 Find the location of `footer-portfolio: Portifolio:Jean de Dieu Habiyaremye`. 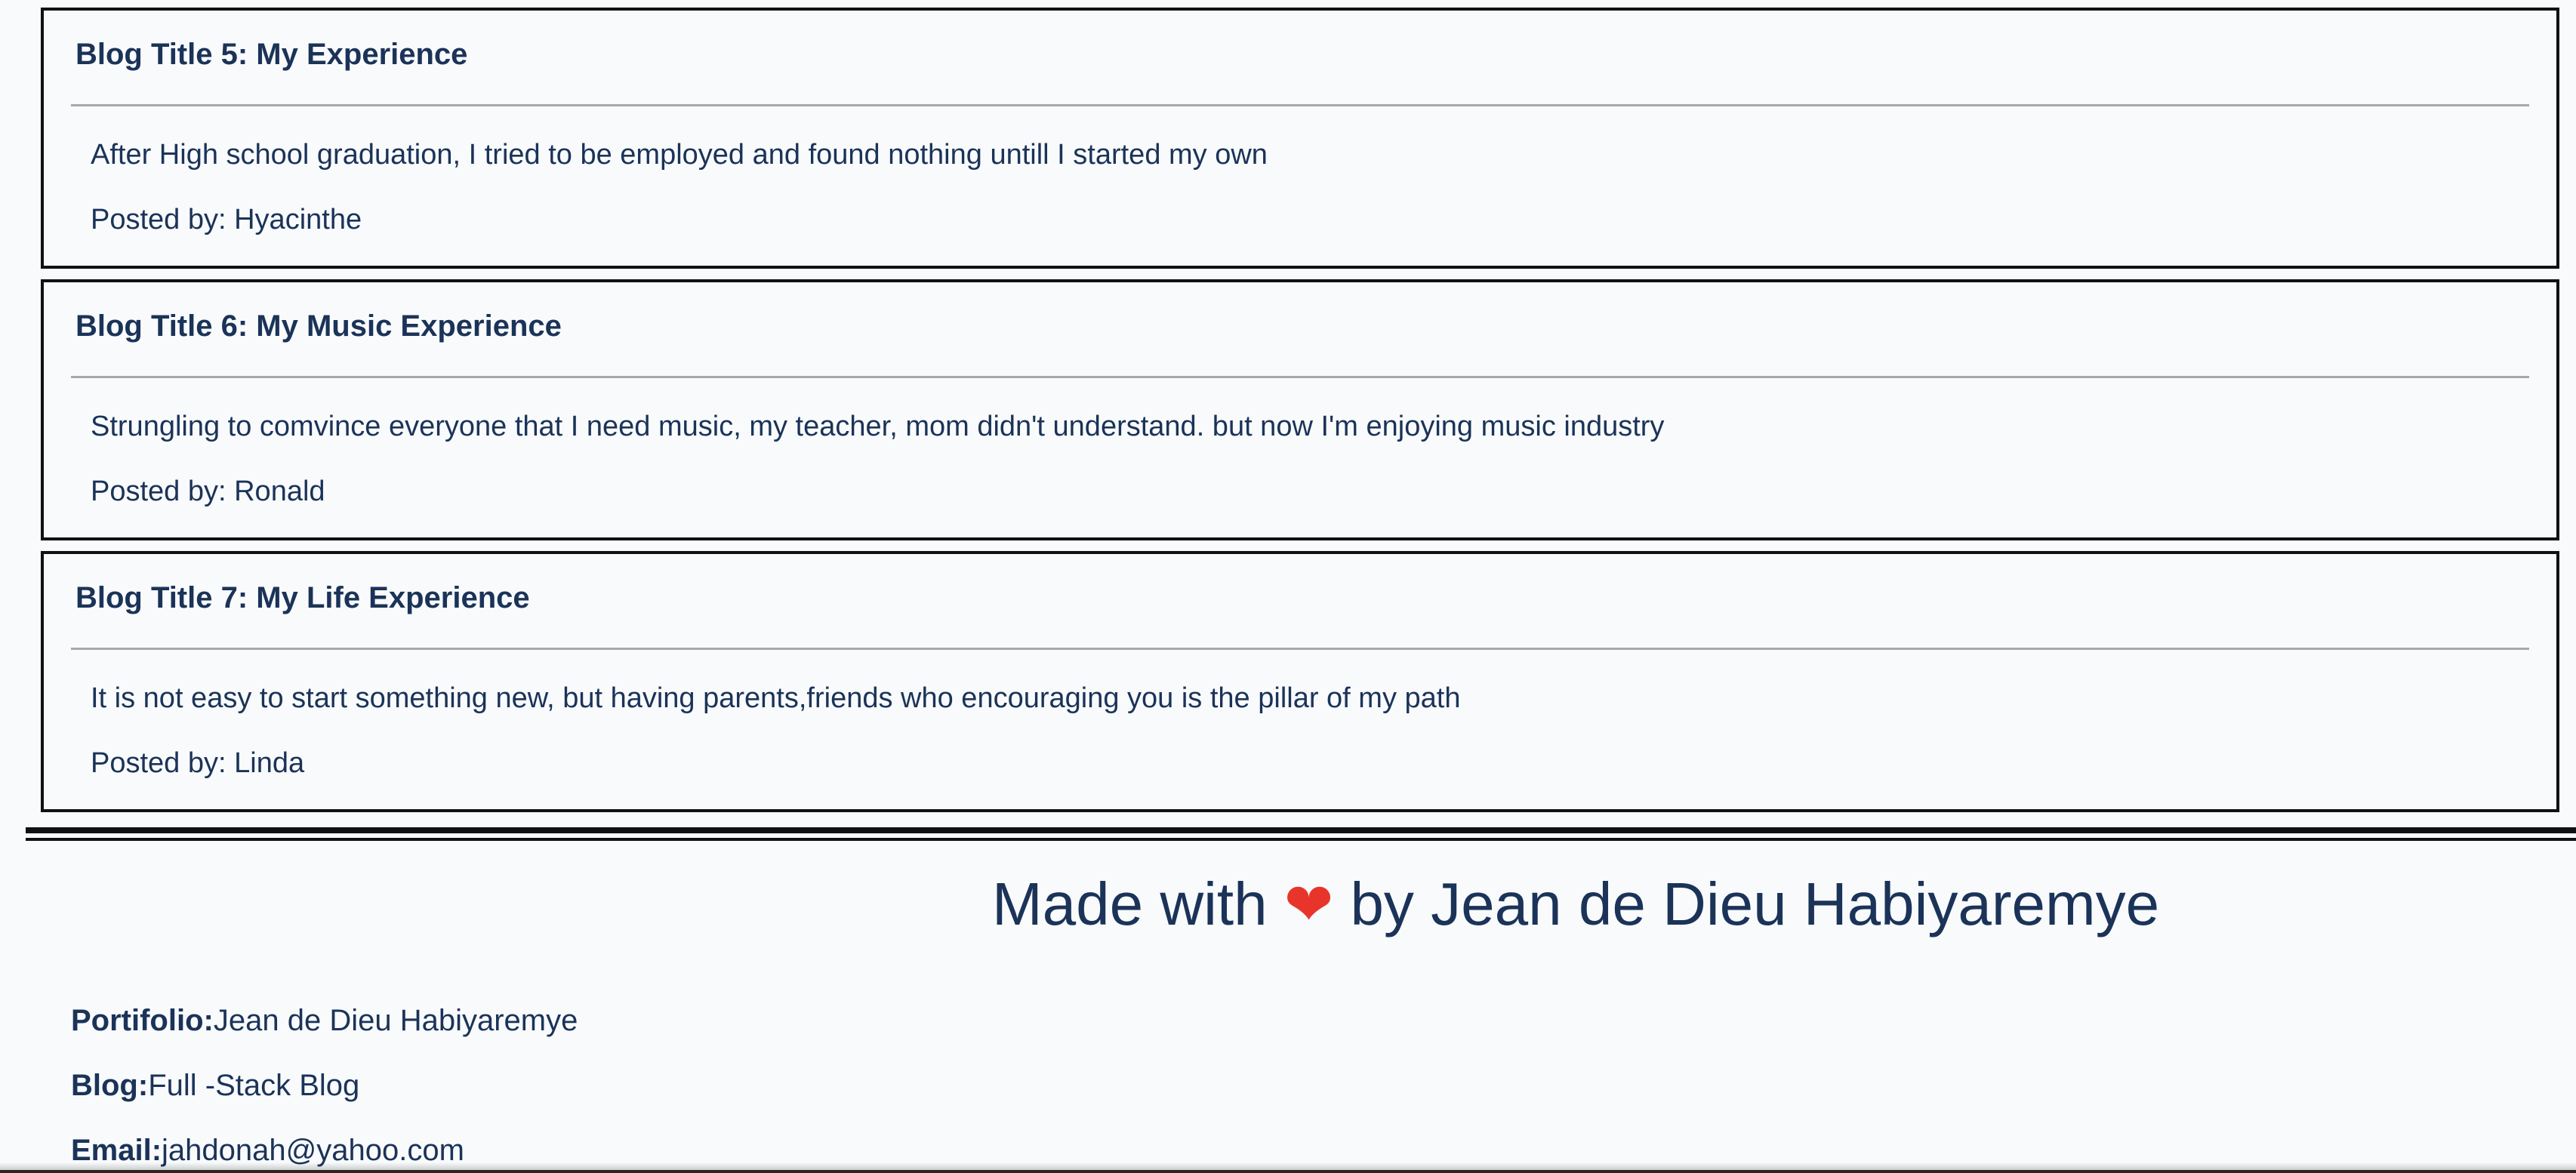

footer-portfolio: Portifolio:Jean de Dieu Habiyaremye is located at coordinates (324, 1021).